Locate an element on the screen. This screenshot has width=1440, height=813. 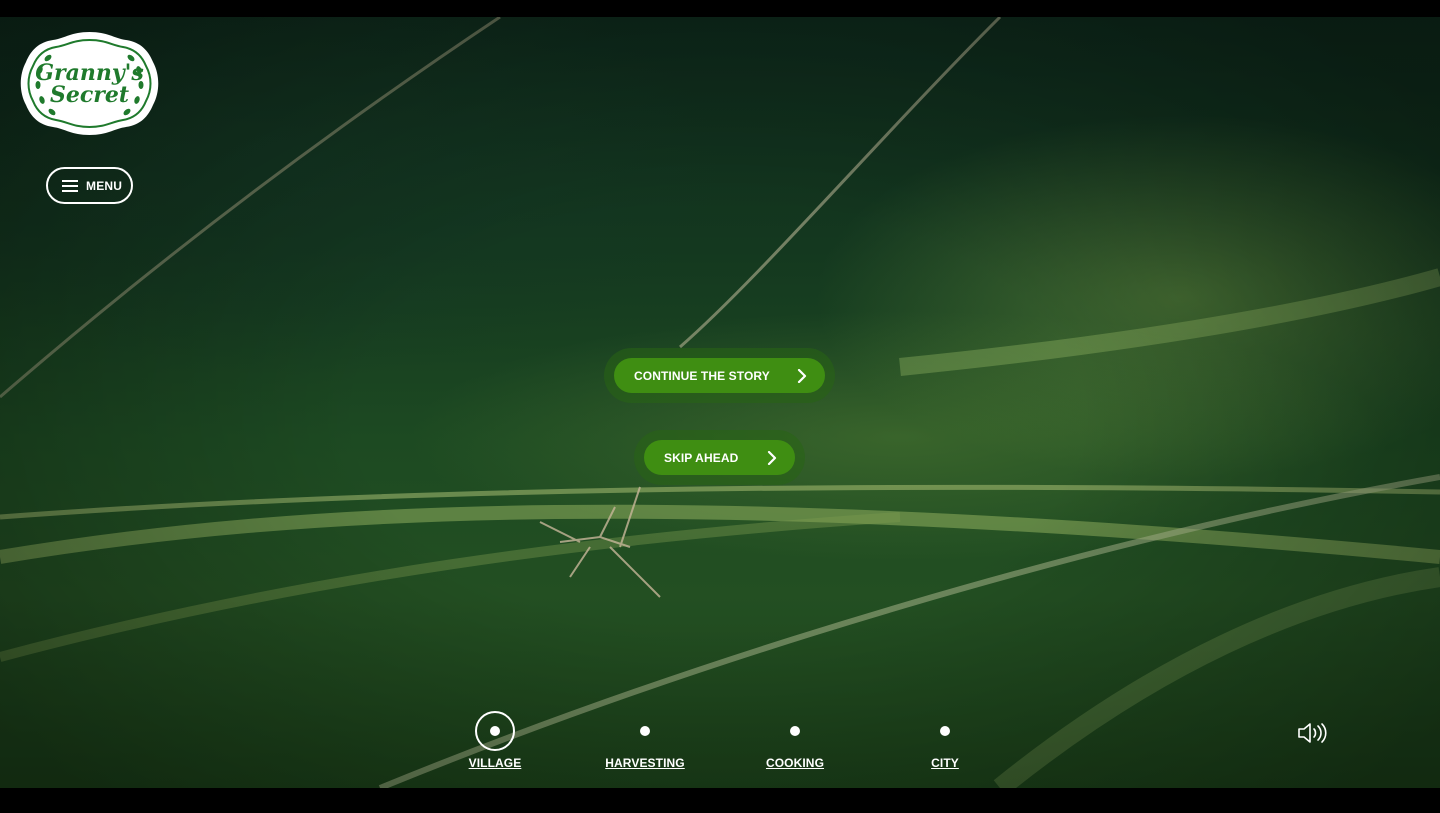
skip-ahead-button: SKIP AHEAD is located at coordinates (719, 457).